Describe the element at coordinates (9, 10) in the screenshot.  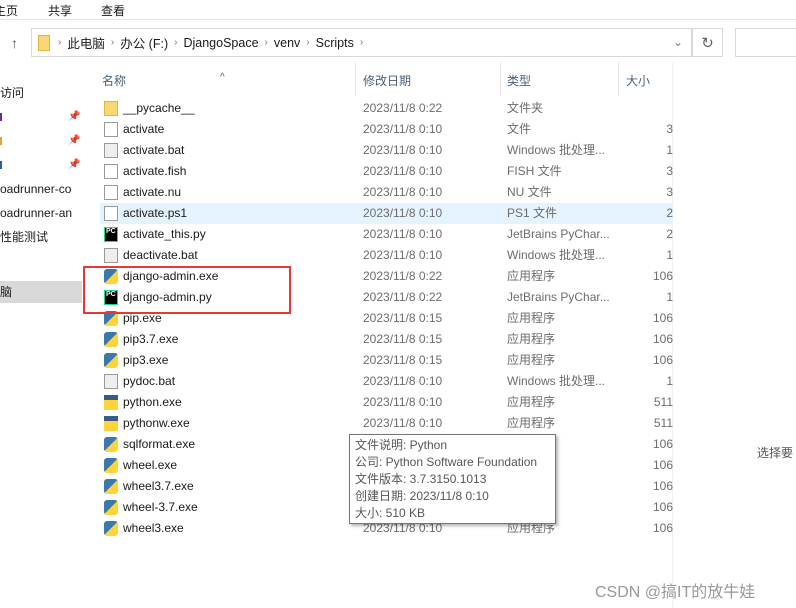
I see `tab-home: 主页` at that location.